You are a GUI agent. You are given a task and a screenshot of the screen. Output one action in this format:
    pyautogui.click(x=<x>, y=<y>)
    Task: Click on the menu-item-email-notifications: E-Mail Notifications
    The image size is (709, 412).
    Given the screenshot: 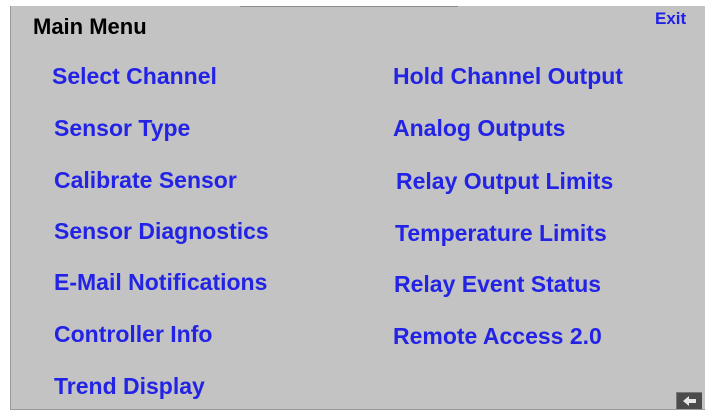 What is the action you would take?
    pyautogui.click(x=160, y=282)
    